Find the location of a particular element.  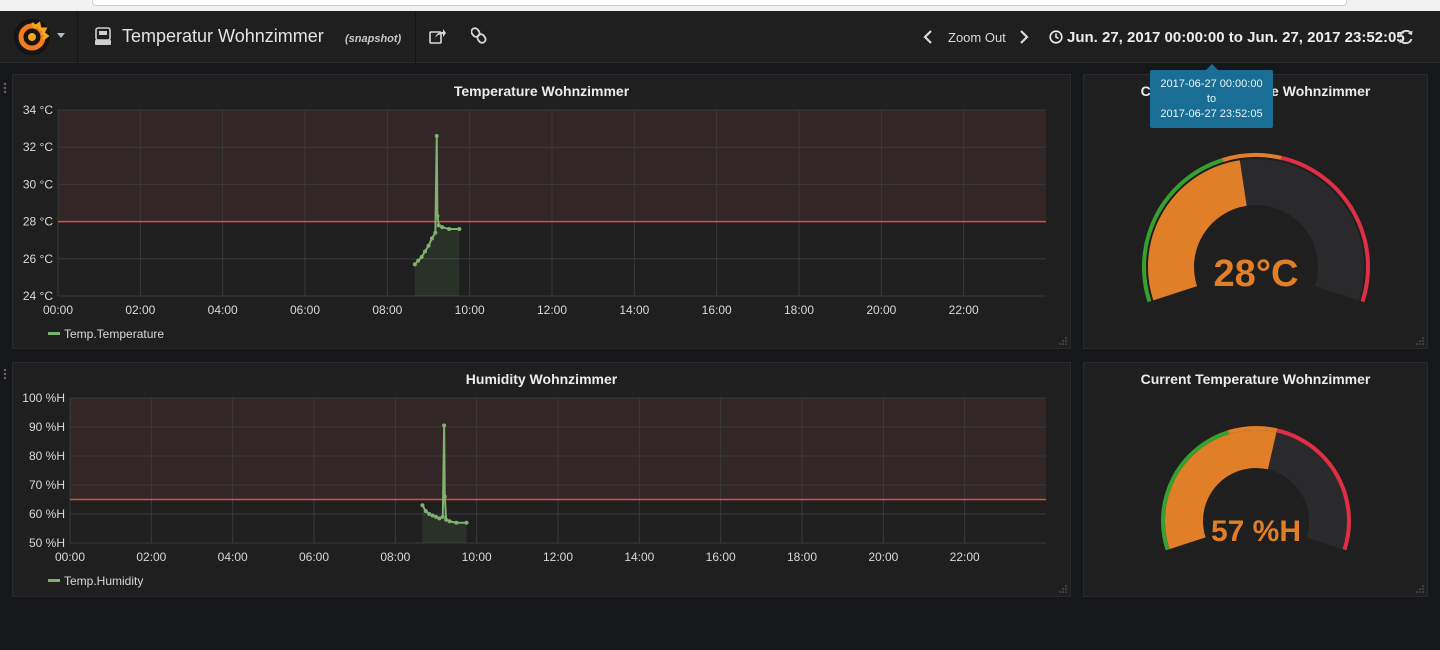

y-tick-label: 90 %H is located at coordinates (47, 427).